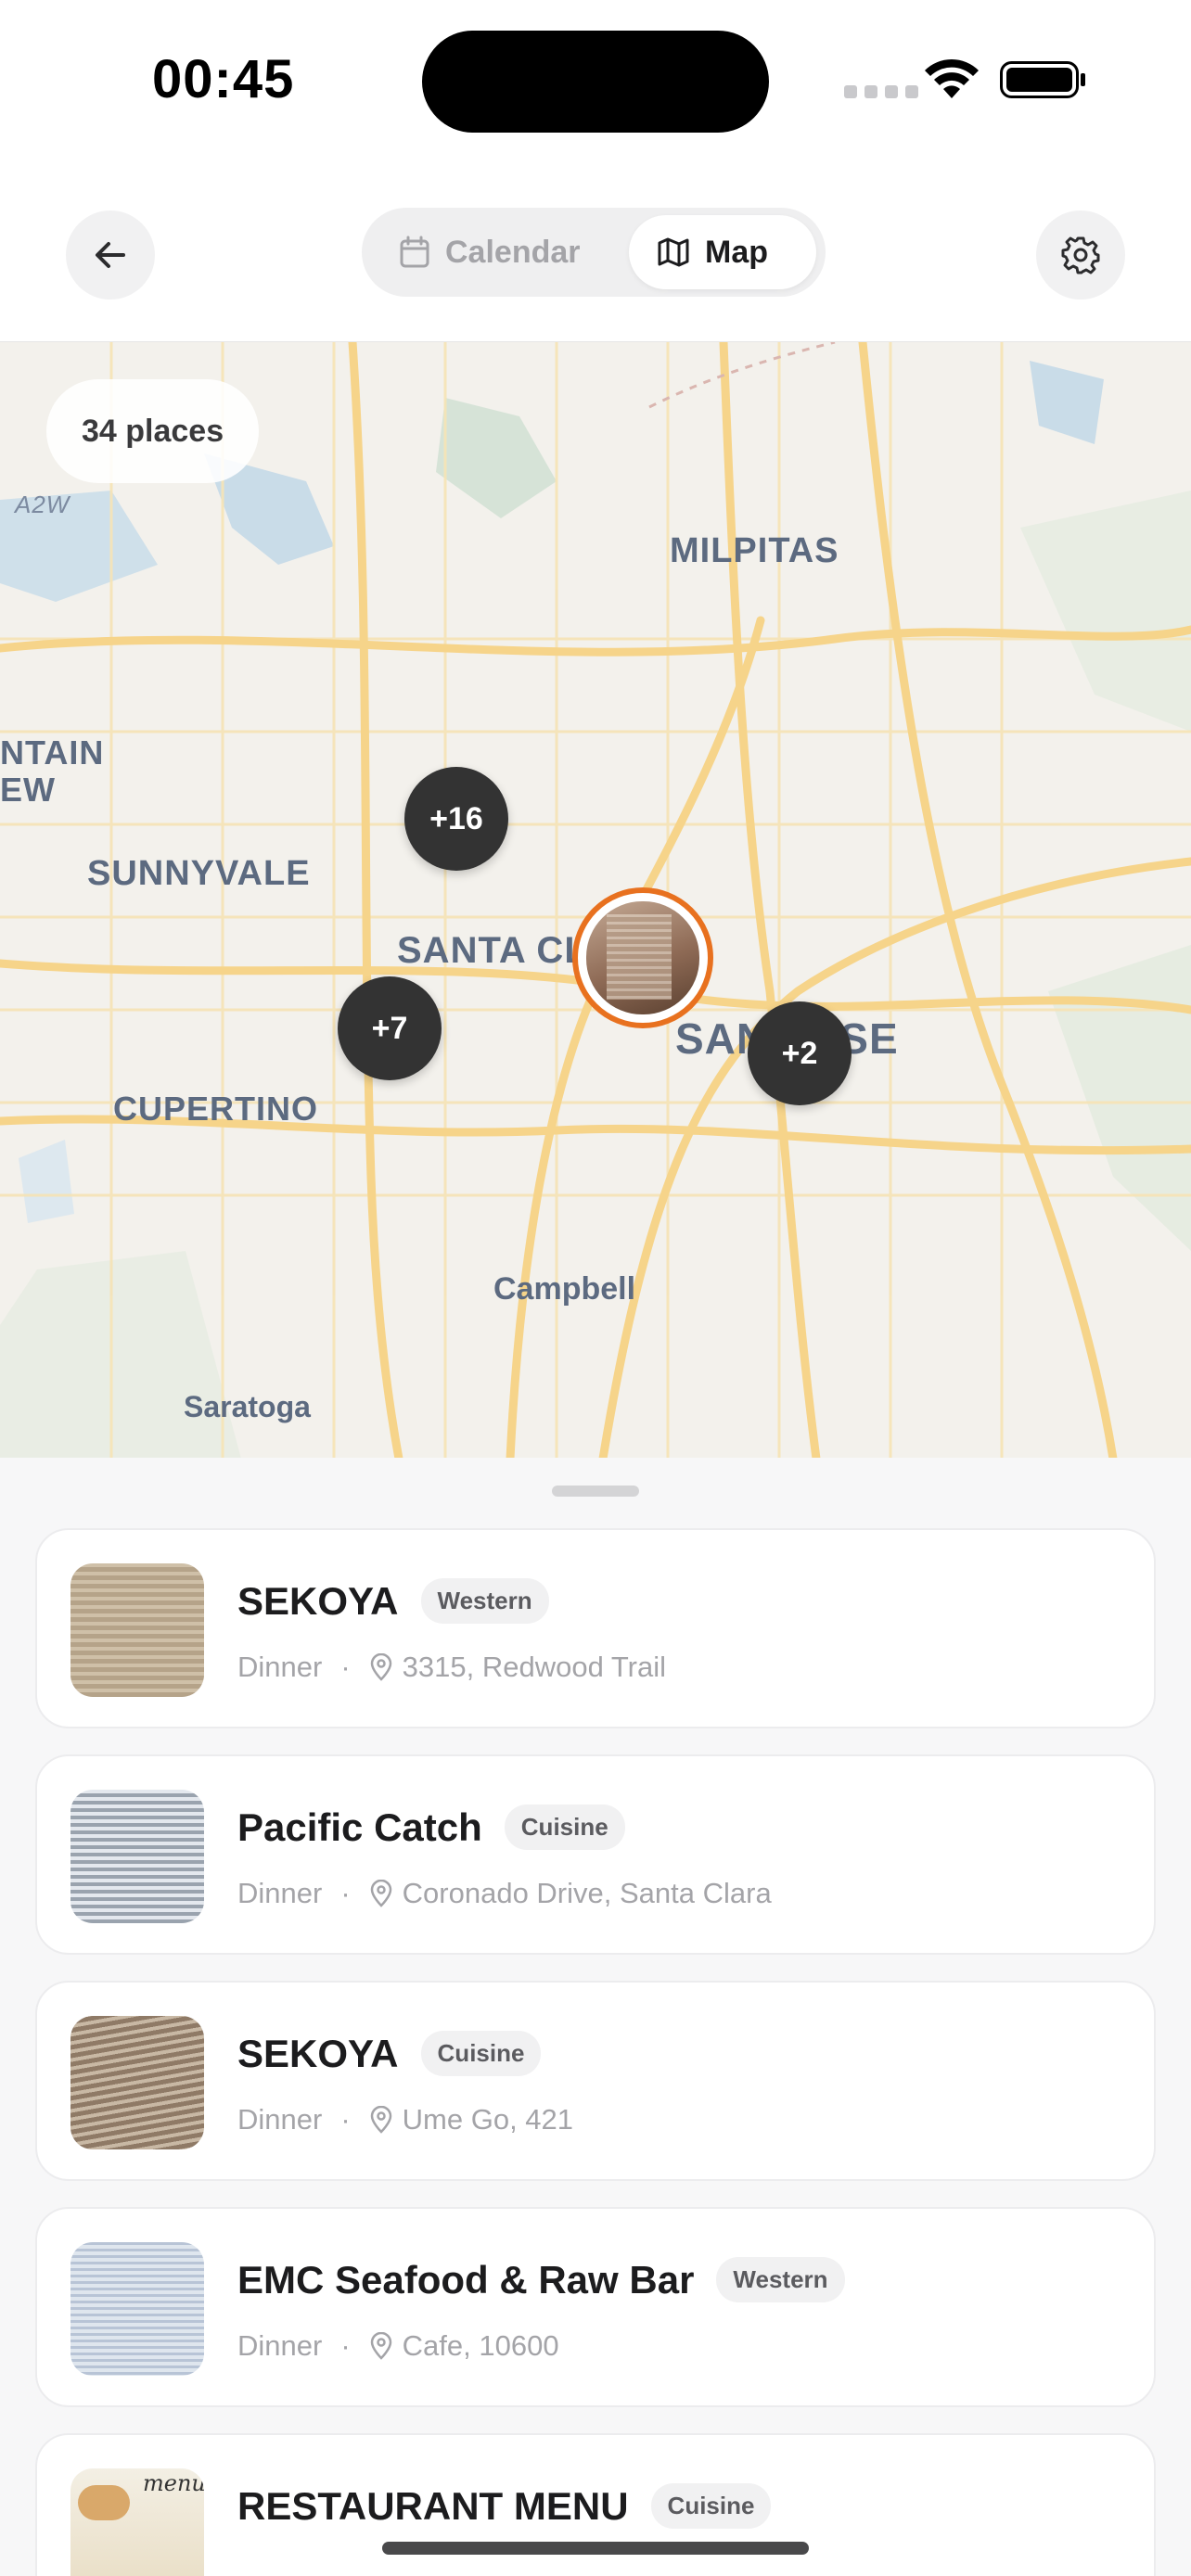 This screenshot has width=1191, height=2576. What do you see at coordinates (216, 1109) in the screenshot?
I see `map-city-label: CUPERTINO` at bounding box center [216, 1109].